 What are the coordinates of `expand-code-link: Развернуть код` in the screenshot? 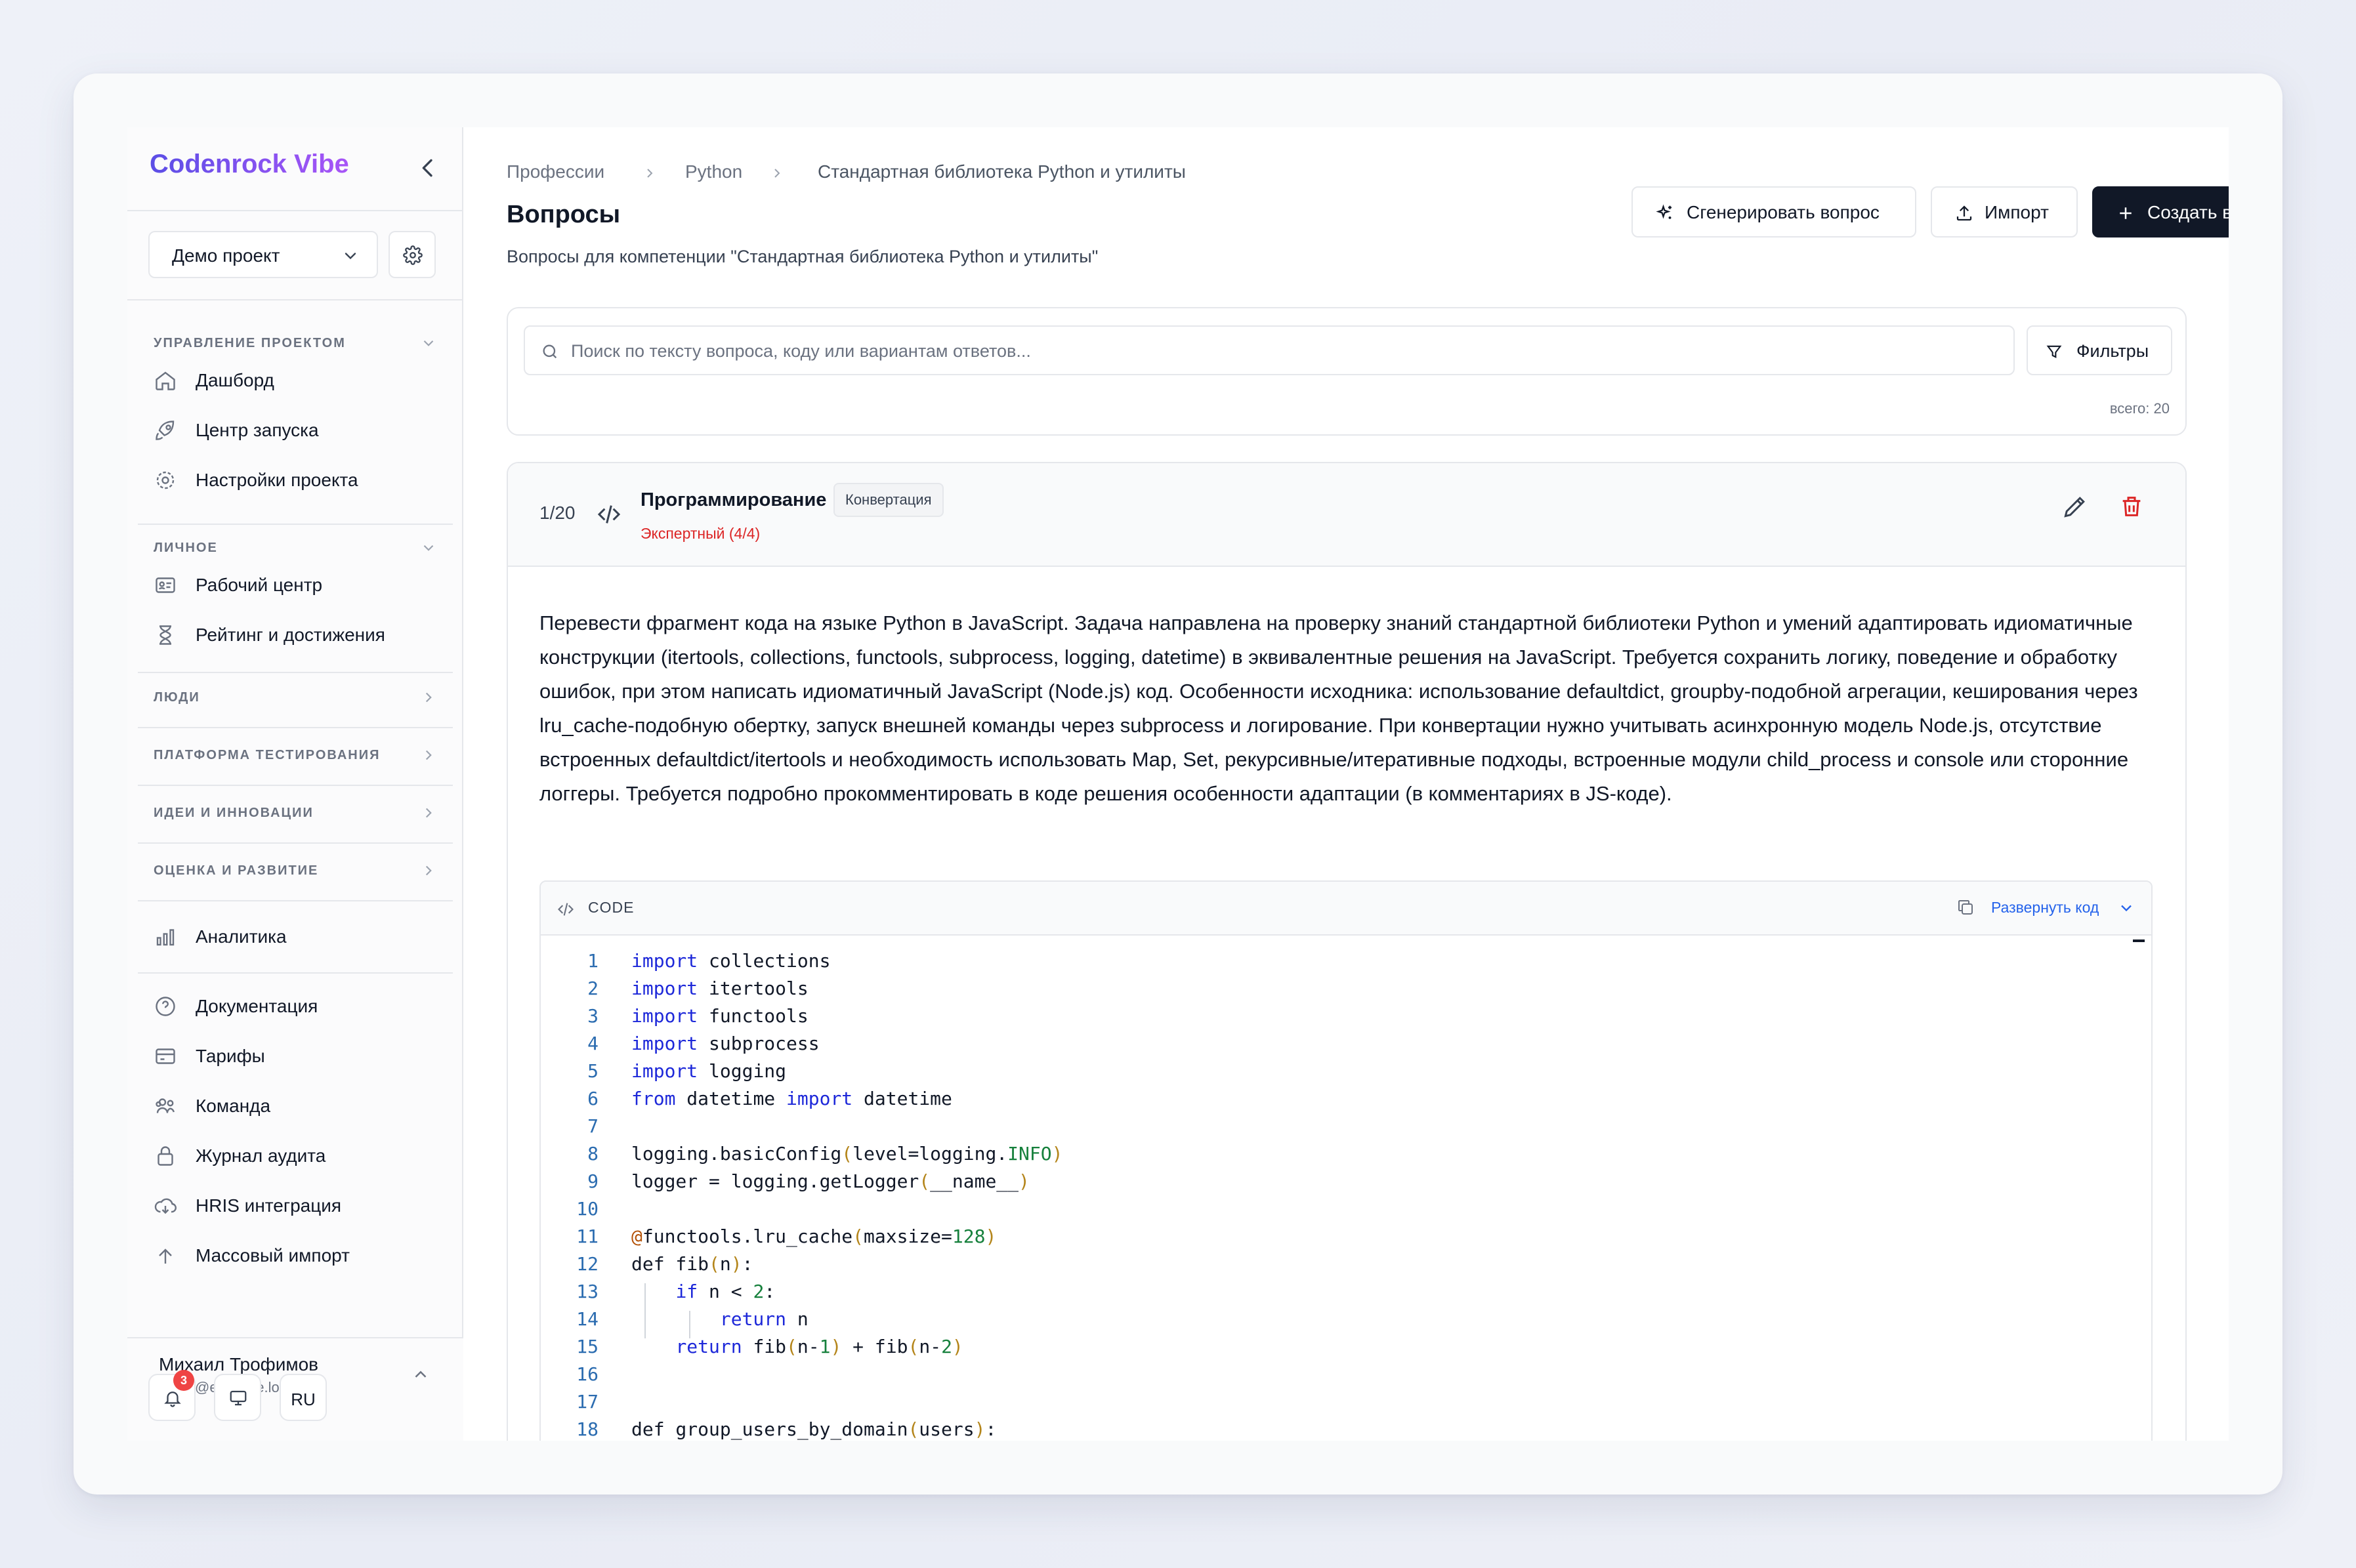 It's located at (2045, 908).